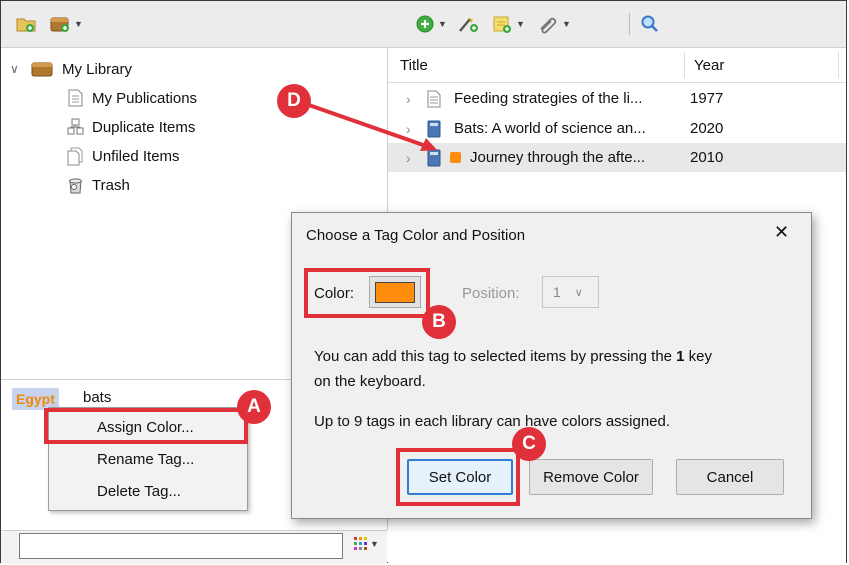 The image size is (849, 565). What do you see at coordinates (439, 322) in the screenshot?
I see `annotation-badge-b: B` at bounding box center [439, 322].